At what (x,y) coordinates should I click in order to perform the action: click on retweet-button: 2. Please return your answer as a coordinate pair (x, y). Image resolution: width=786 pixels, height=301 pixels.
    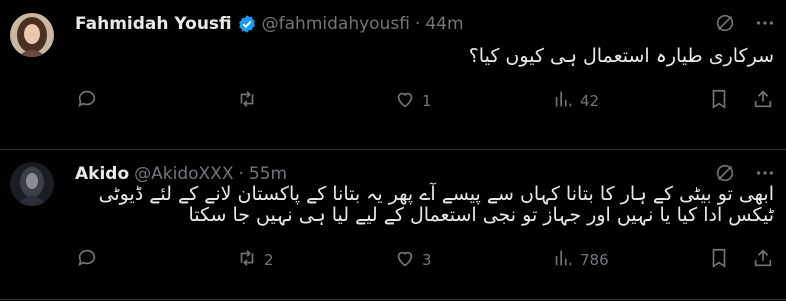
    Looking at the image, I should click on (315, 260).